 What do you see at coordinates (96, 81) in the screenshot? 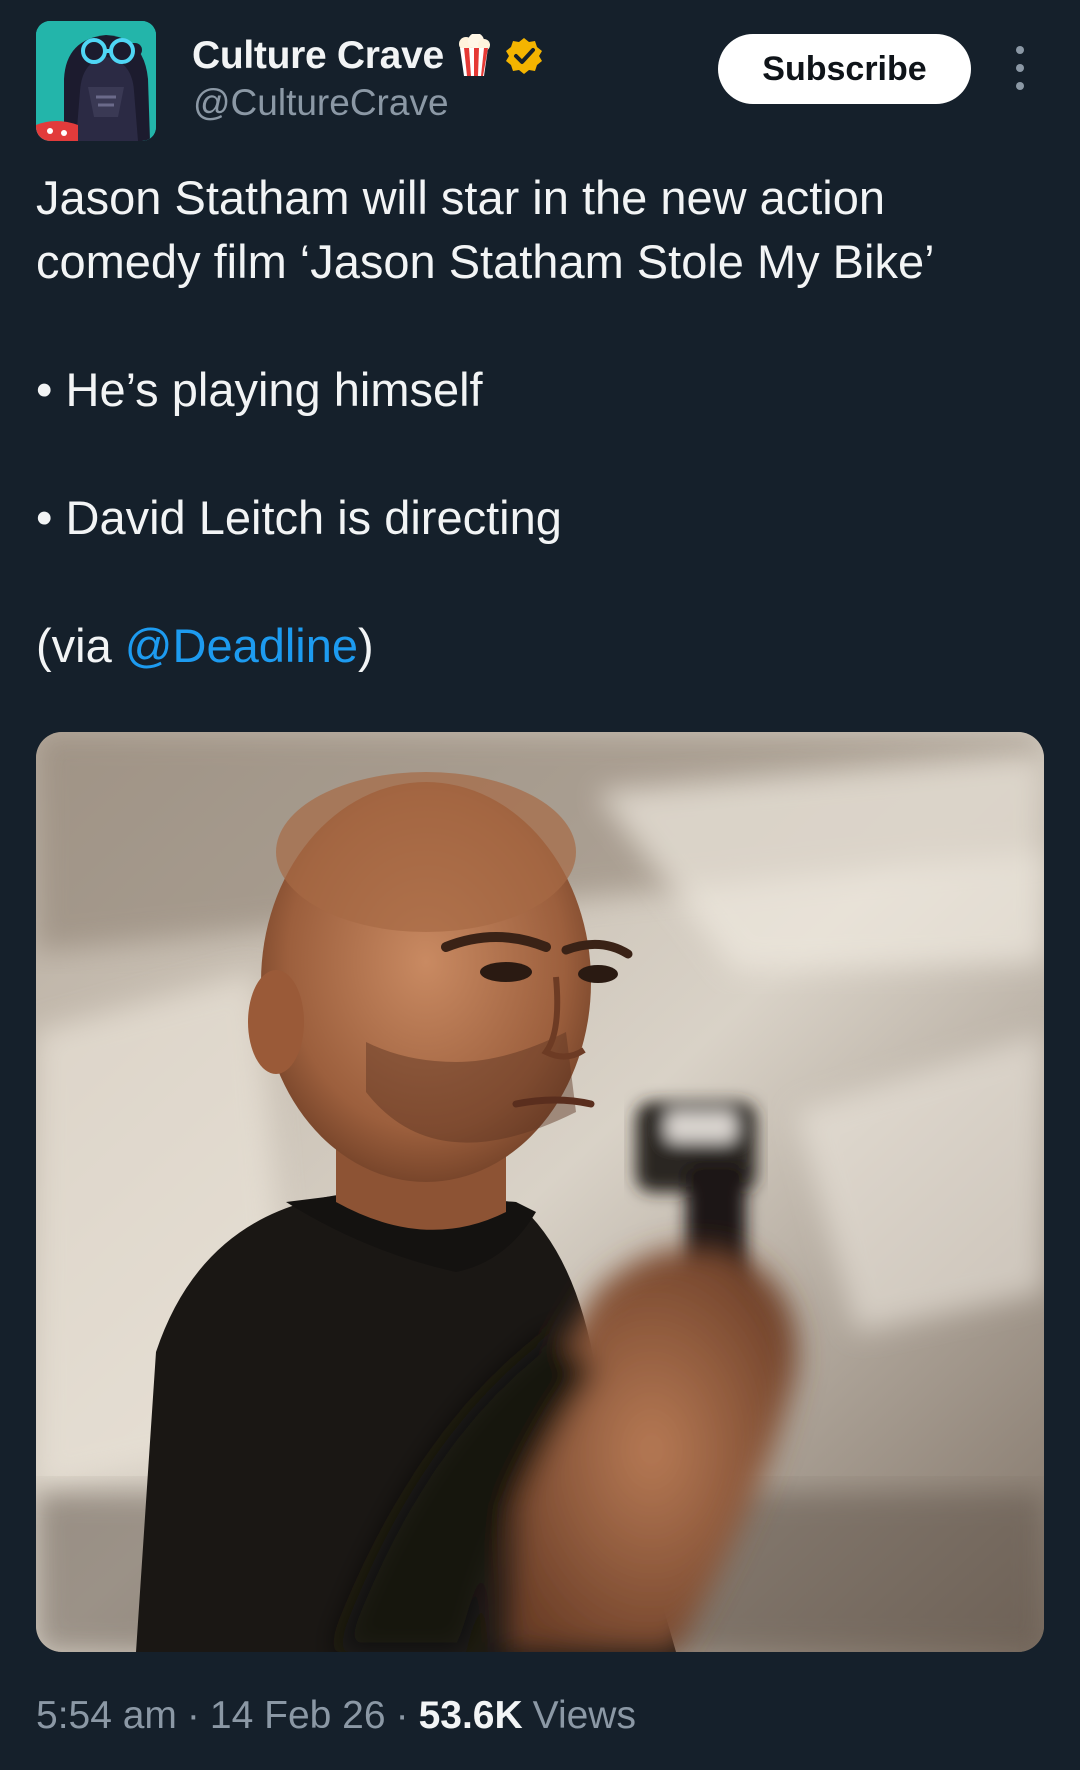
I see `avatar` at bounding box center [96, 81].